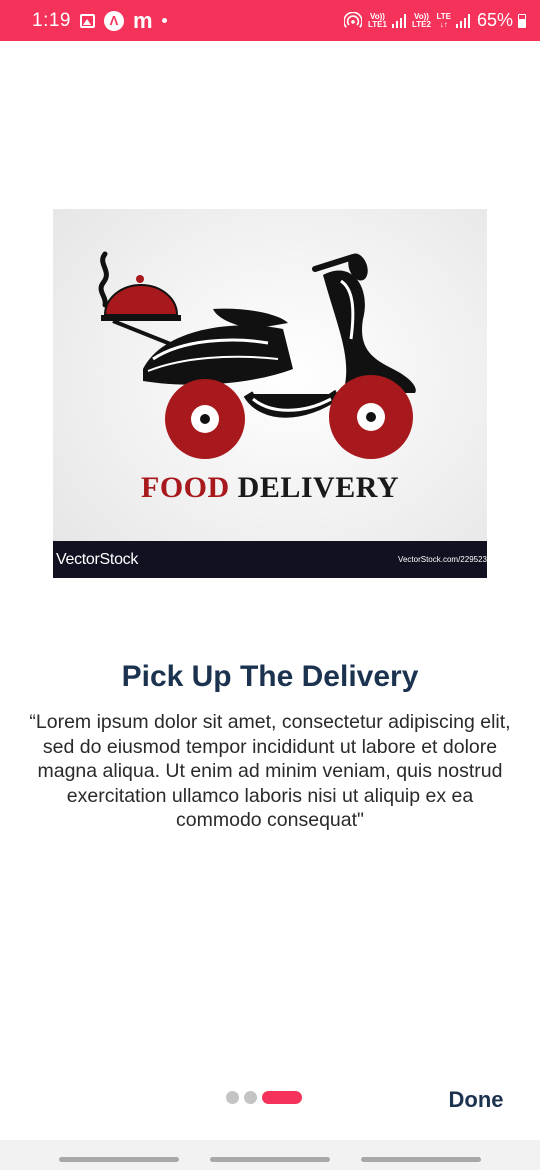 This screenshot has height=1170, width=540. Describe the element at coordinates (421, 1159) in the screenshot. I see `back-nav-button` at that location.